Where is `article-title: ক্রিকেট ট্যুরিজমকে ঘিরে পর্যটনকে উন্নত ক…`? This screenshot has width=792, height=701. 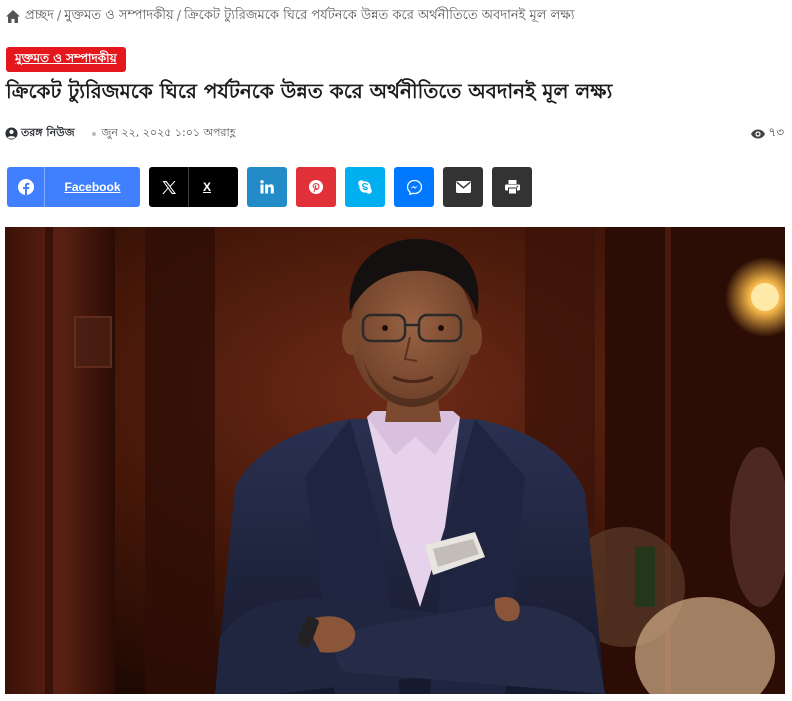
article-title: ক্রিকেট ট্যুরিজমকে ঘিরে পর্যটনকে উন্নত ক… is located at coordinates (309, 91).